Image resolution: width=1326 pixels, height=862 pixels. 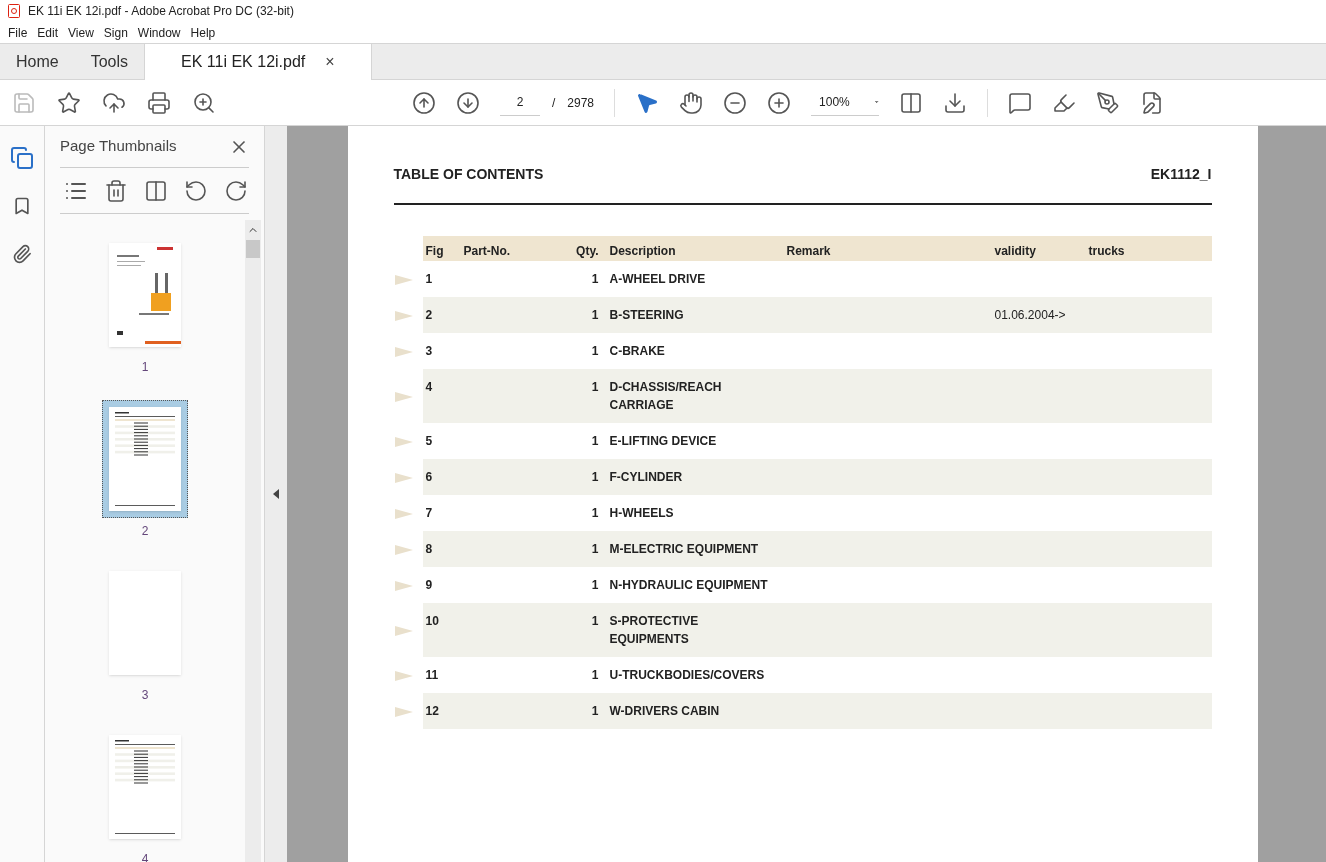 What do you see at coordinates (468, 174) in the screenshot?
I see `document-heading: TABLE OF CONTENTS` at bounding box center [468, 174].